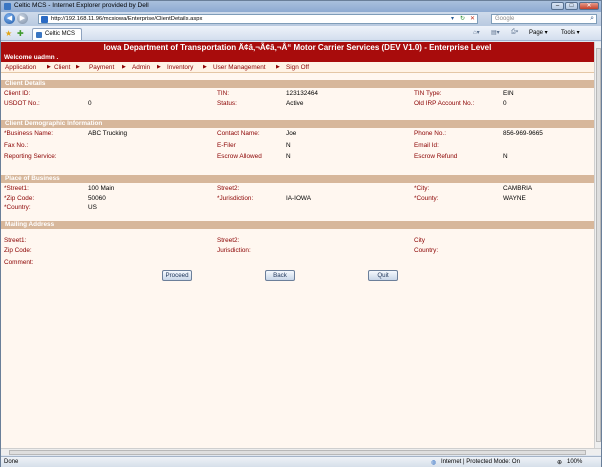 This screenshot has height=467, width=602. I want to click on vertical-scroll-thumb, so click(598, 245).